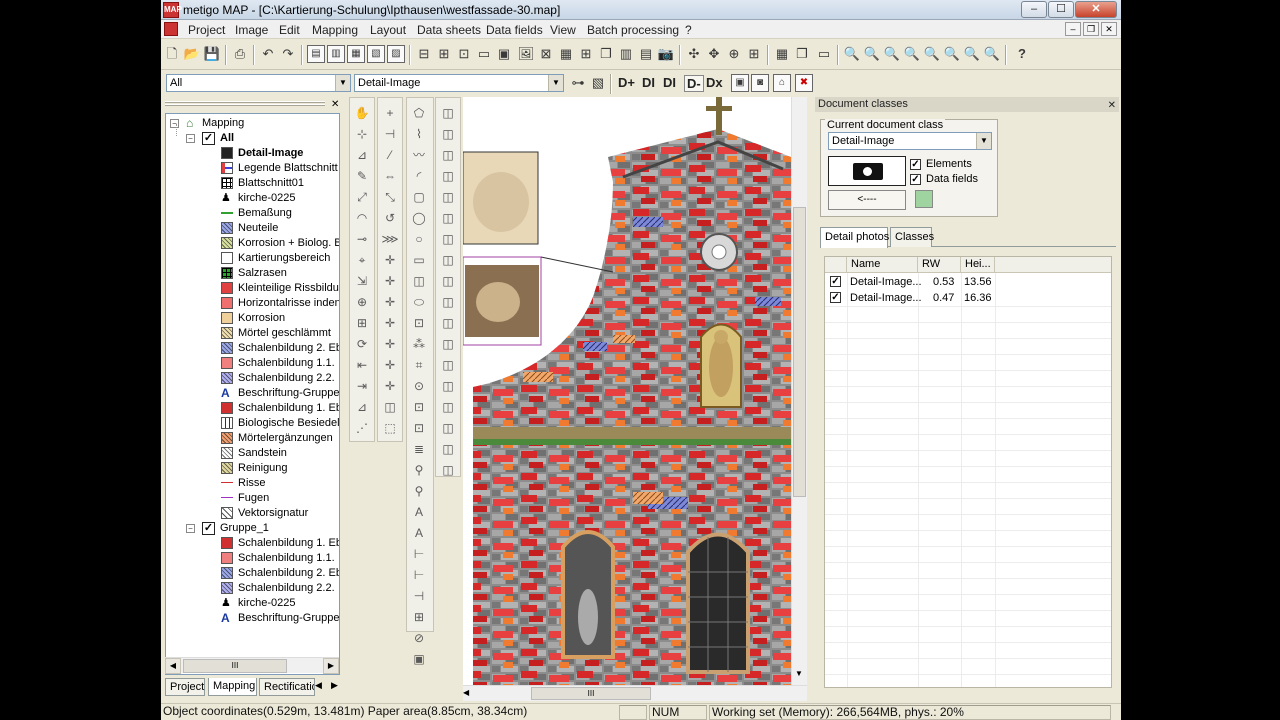 The image size is (1280, 720). Describe the element at coordinates (734, 54) in the screenshot. I see `split-icon: ⊕` at that location.